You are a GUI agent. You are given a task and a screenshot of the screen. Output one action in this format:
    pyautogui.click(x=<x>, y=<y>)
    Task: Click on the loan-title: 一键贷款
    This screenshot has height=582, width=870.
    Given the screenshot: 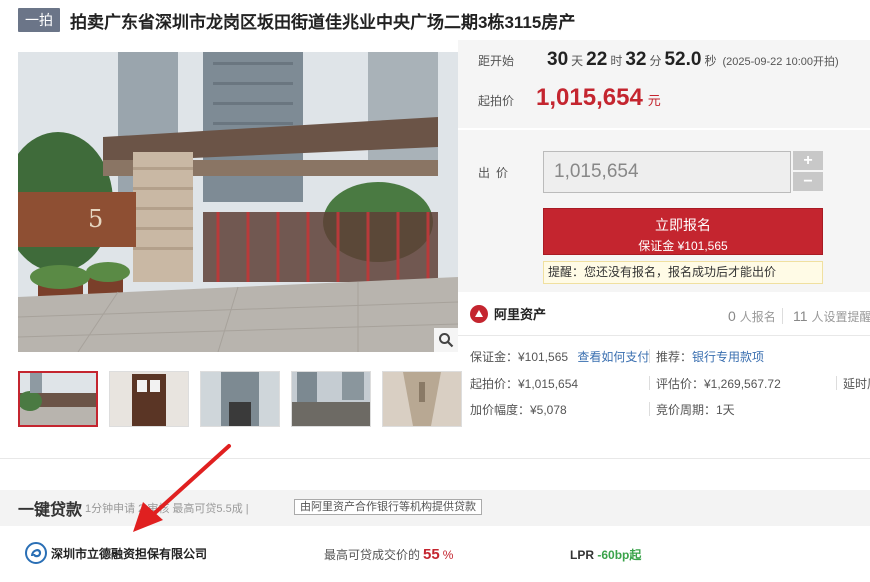 What is the action you would take?
    pyautogui.click(x=50, y=510)
    